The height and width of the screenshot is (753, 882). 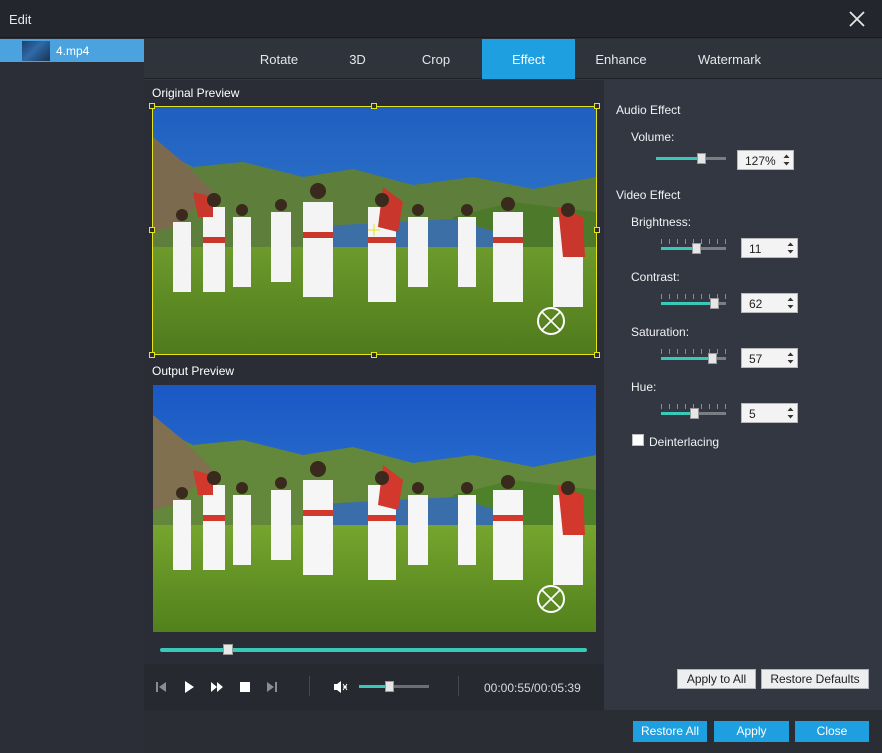 I want to click on volume-label: Volume:, so click(x=653, y=137).